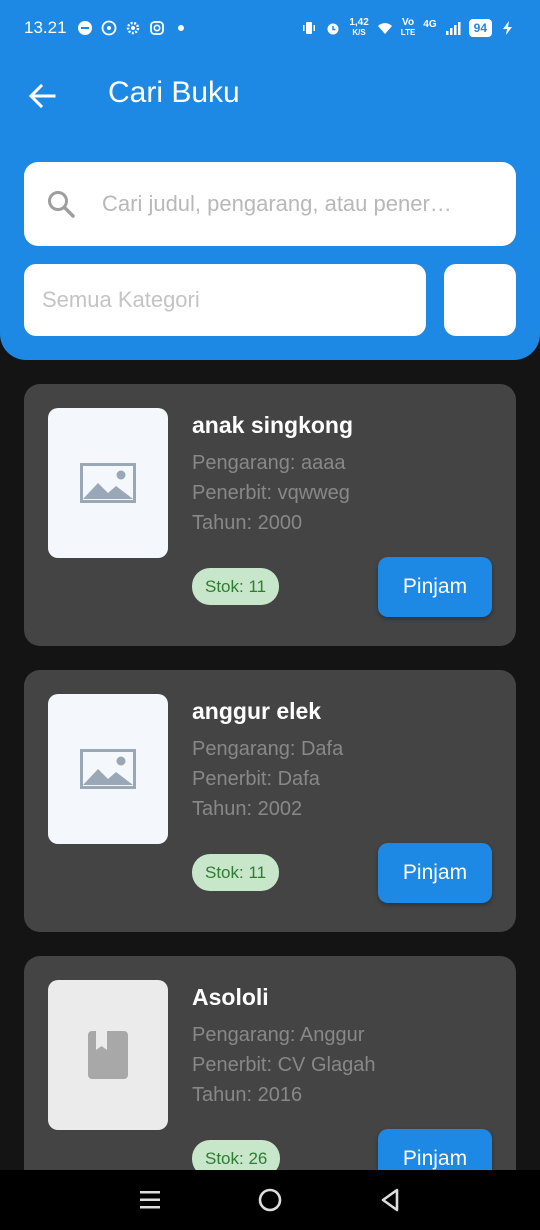  I want to click on alarm-icon, so click(333, 29).